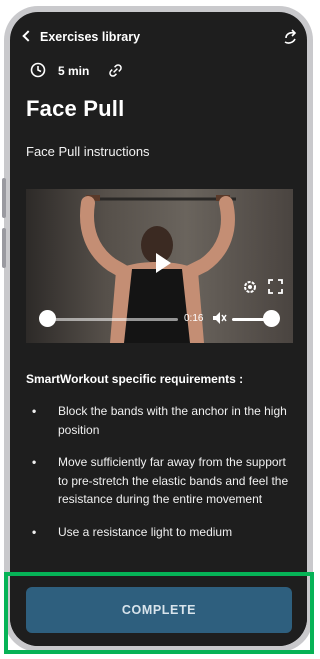 The image size is (320, 659). Describe the element at coordinates (194, 318) in the screenshot. I see `current-time: 0:16` at that location.